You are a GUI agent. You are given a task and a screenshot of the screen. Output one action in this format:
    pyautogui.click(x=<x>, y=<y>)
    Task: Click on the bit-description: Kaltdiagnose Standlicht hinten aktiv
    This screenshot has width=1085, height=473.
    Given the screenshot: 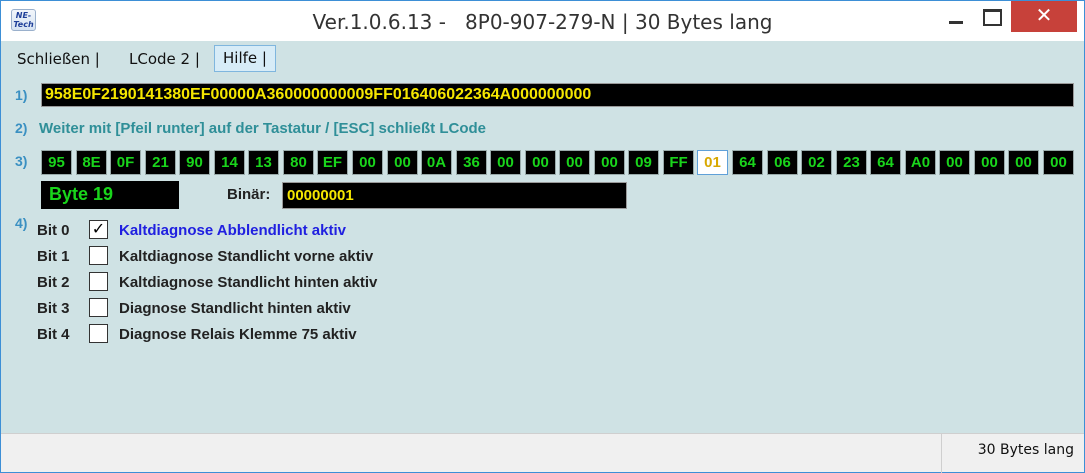 What is the action you would take?
    pyautogui.click(x=248, y=282)
    